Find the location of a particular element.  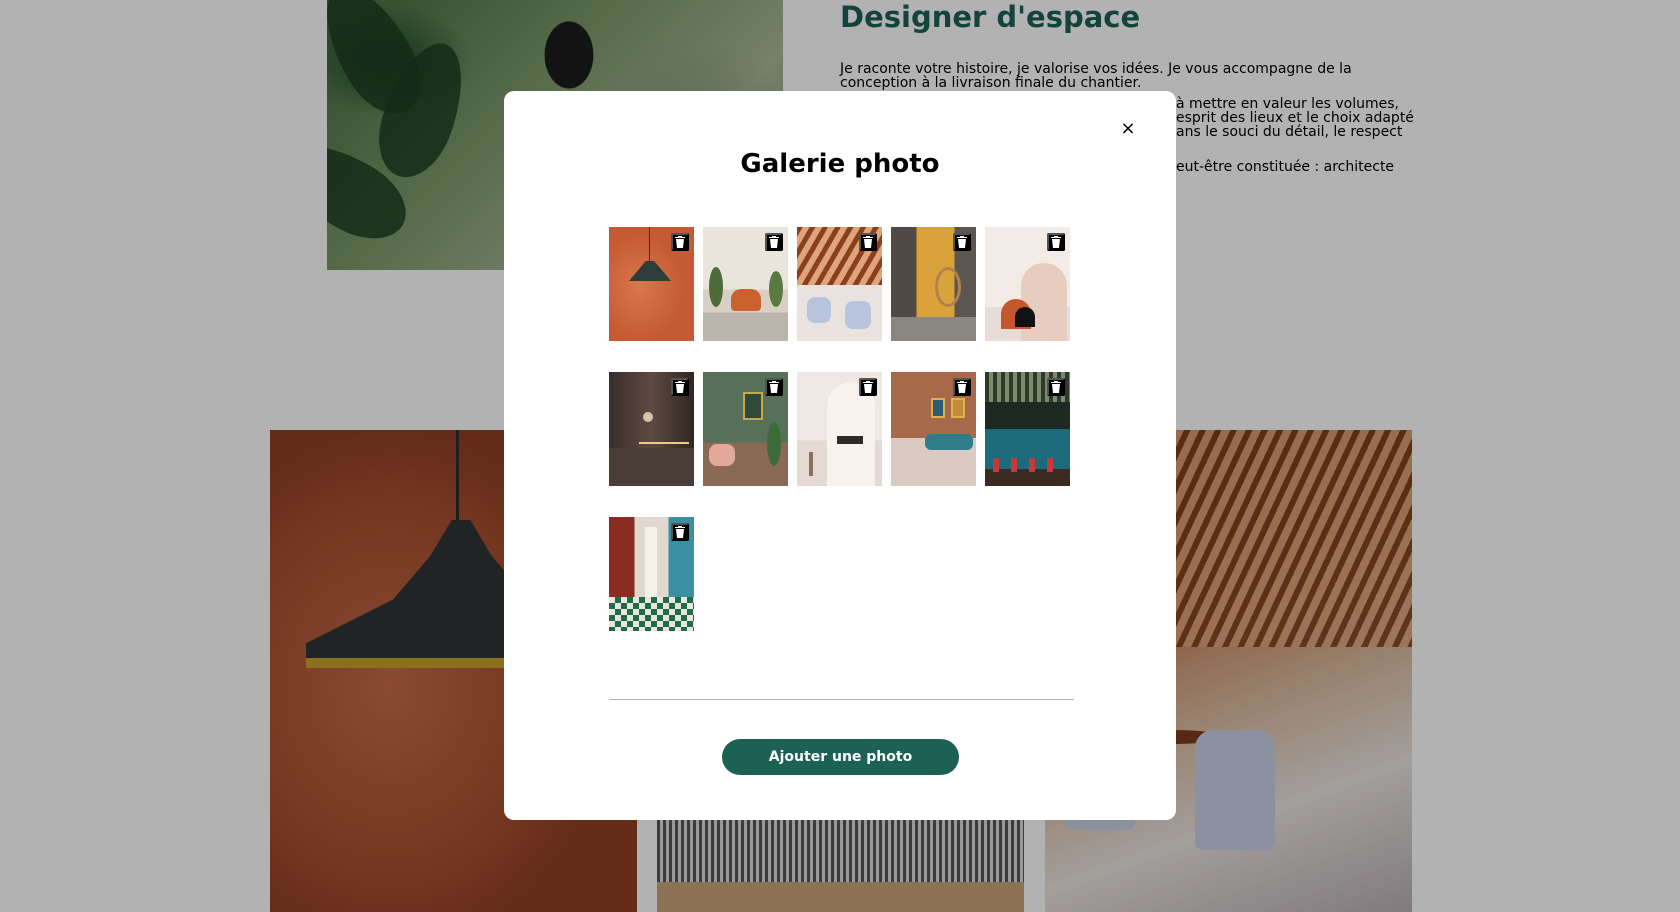

close-button: × is located at coordinates (1128, 129).